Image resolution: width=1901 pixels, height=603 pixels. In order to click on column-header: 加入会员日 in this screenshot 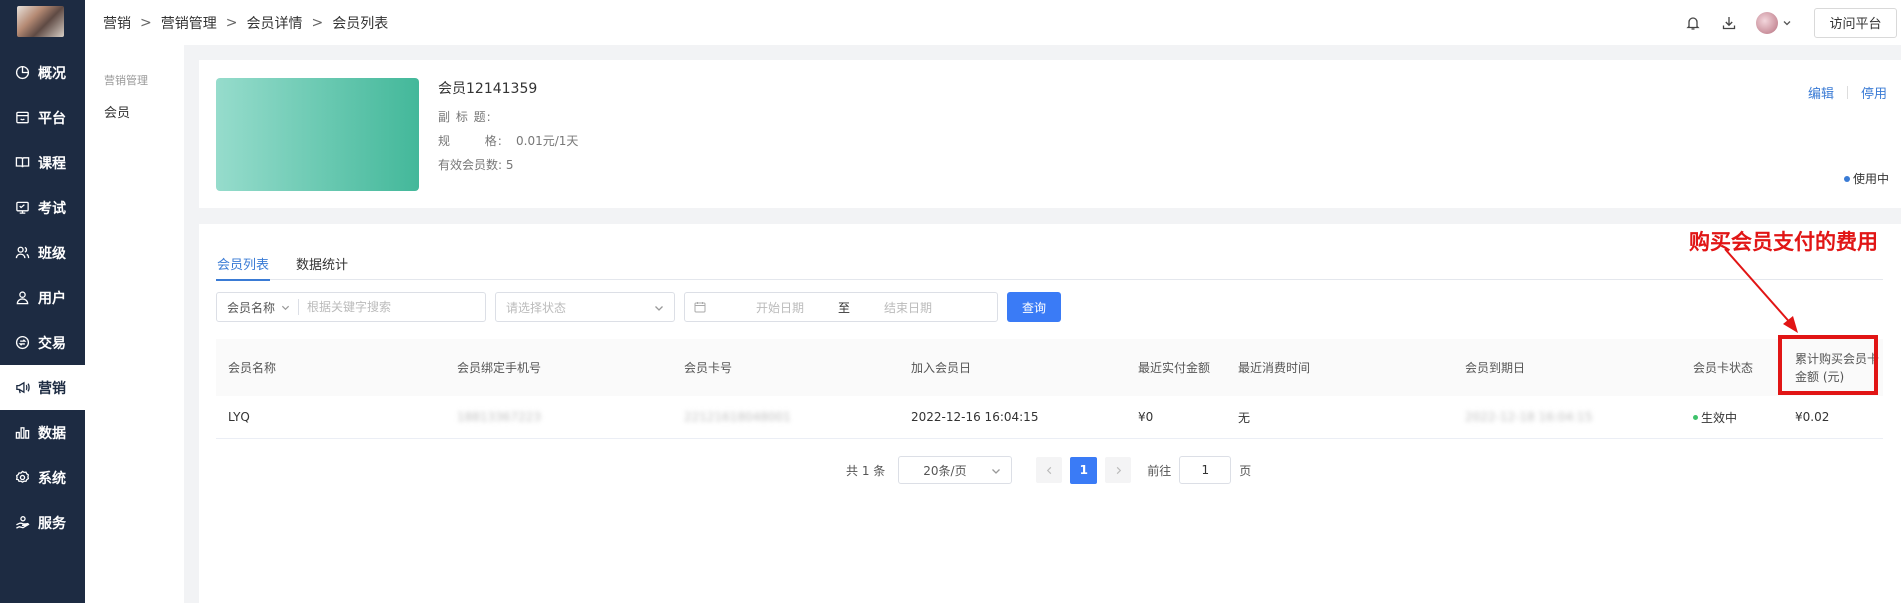, I will do `click(941, 368)`.